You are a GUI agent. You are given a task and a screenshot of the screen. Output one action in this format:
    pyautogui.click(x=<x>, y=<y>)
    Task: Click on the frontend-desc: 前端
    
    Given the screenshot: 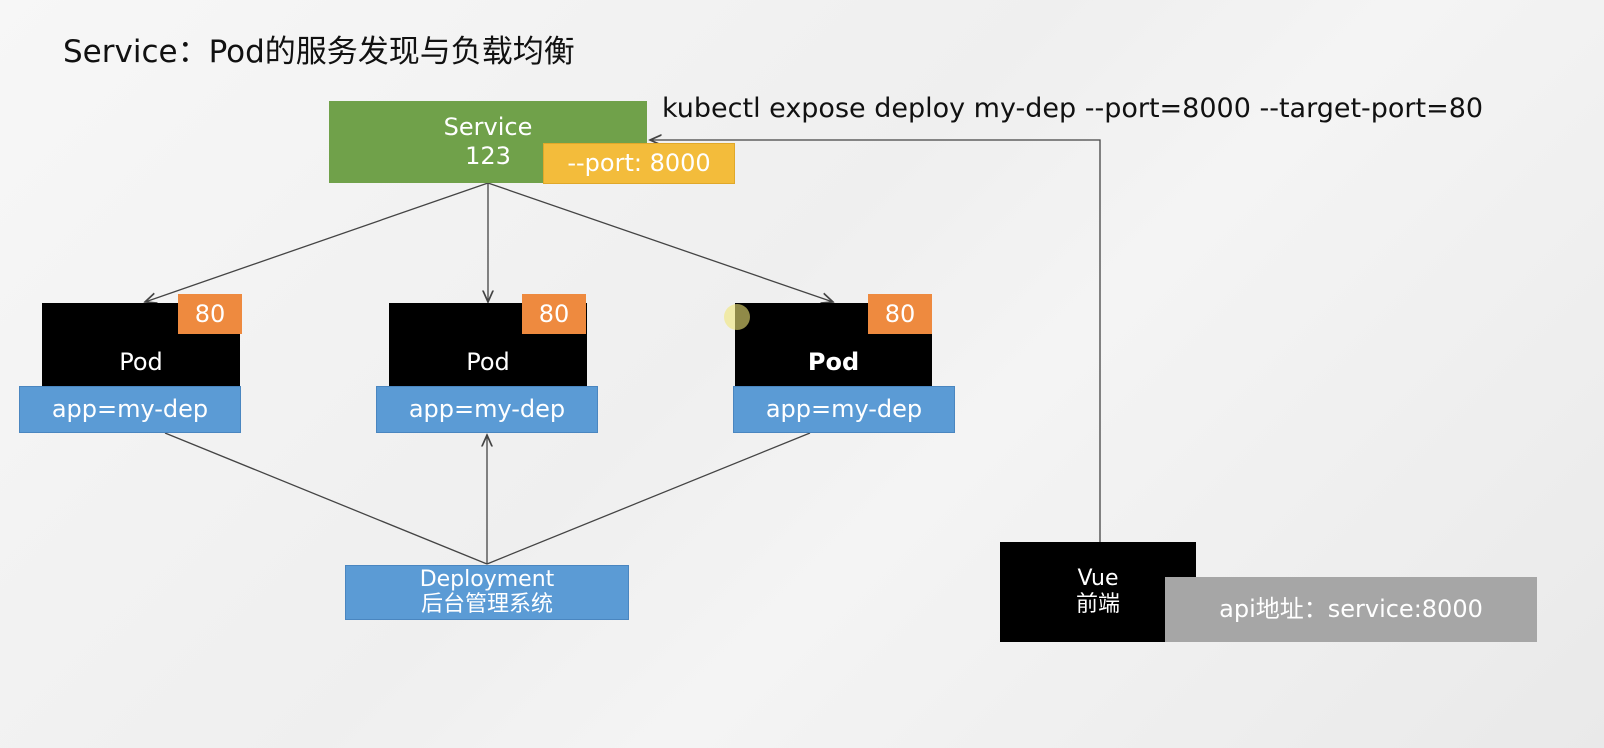 What is the action you would take?
    pyautogui.click(x=1097, y=604)
    